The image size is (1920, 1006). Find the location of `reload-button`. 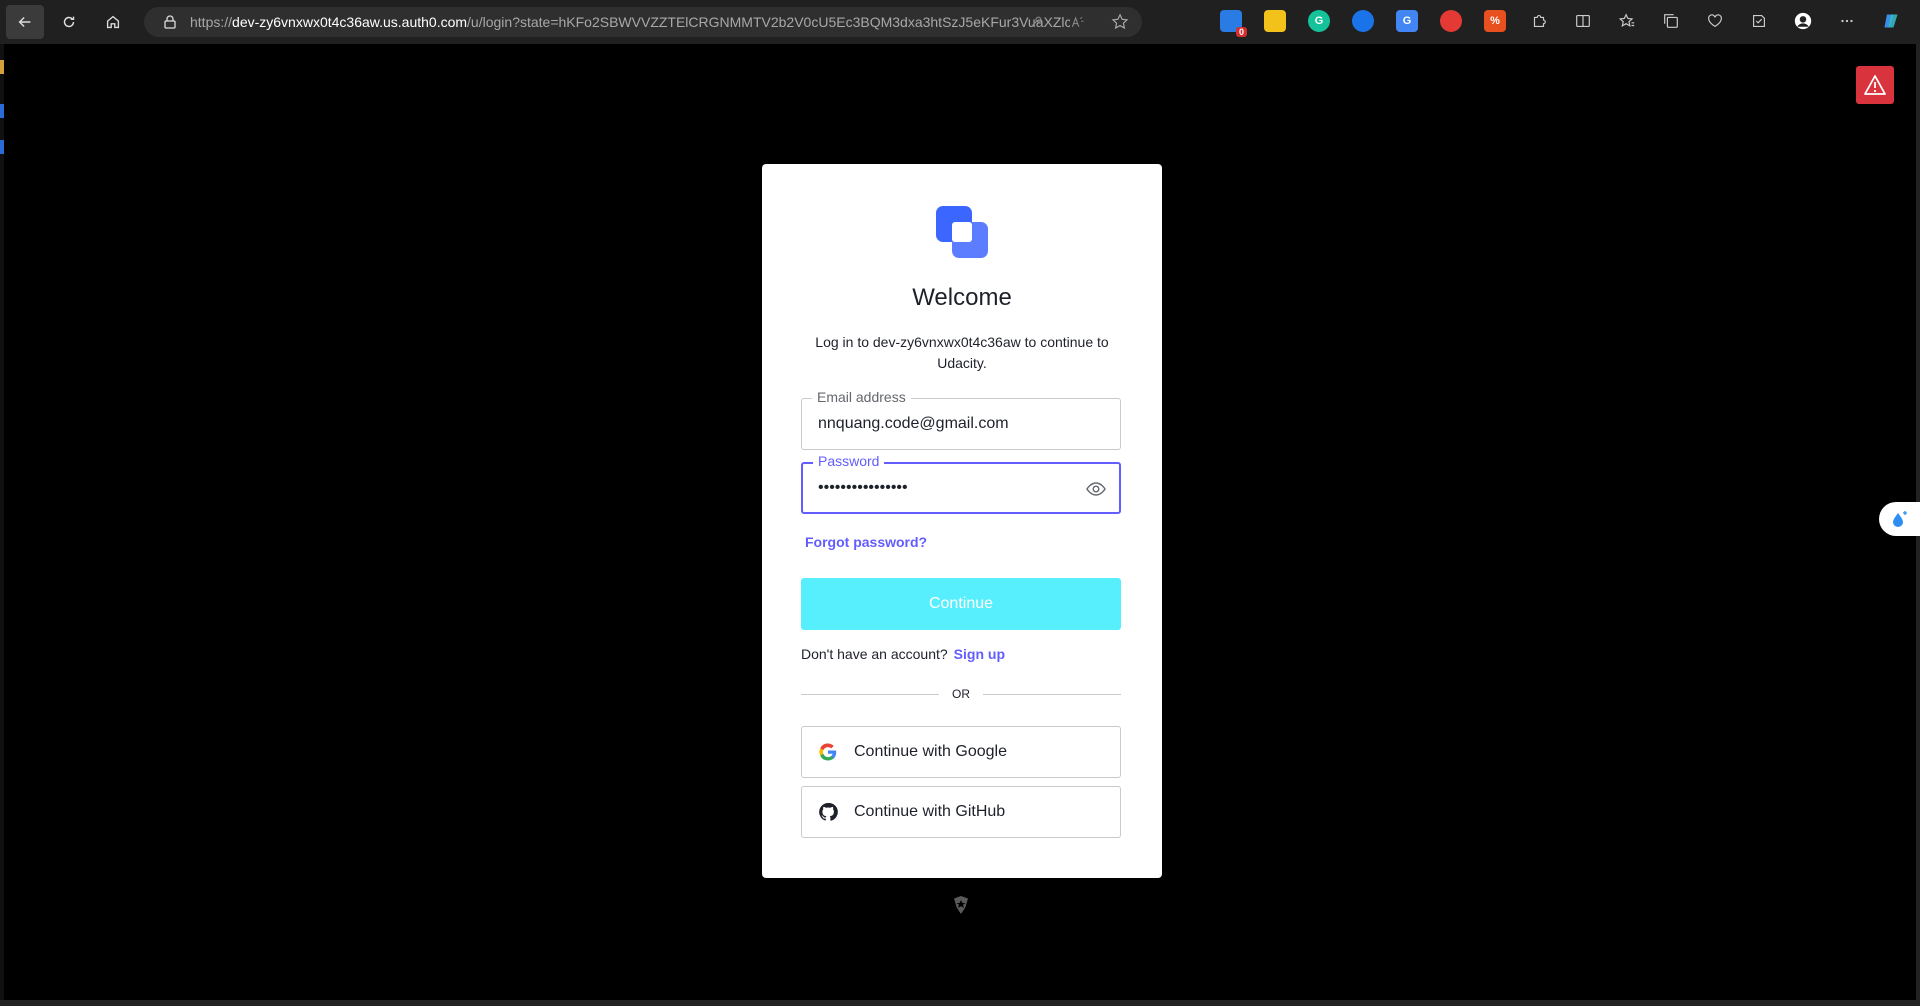

reload-button is located at coordinates (69, 22).